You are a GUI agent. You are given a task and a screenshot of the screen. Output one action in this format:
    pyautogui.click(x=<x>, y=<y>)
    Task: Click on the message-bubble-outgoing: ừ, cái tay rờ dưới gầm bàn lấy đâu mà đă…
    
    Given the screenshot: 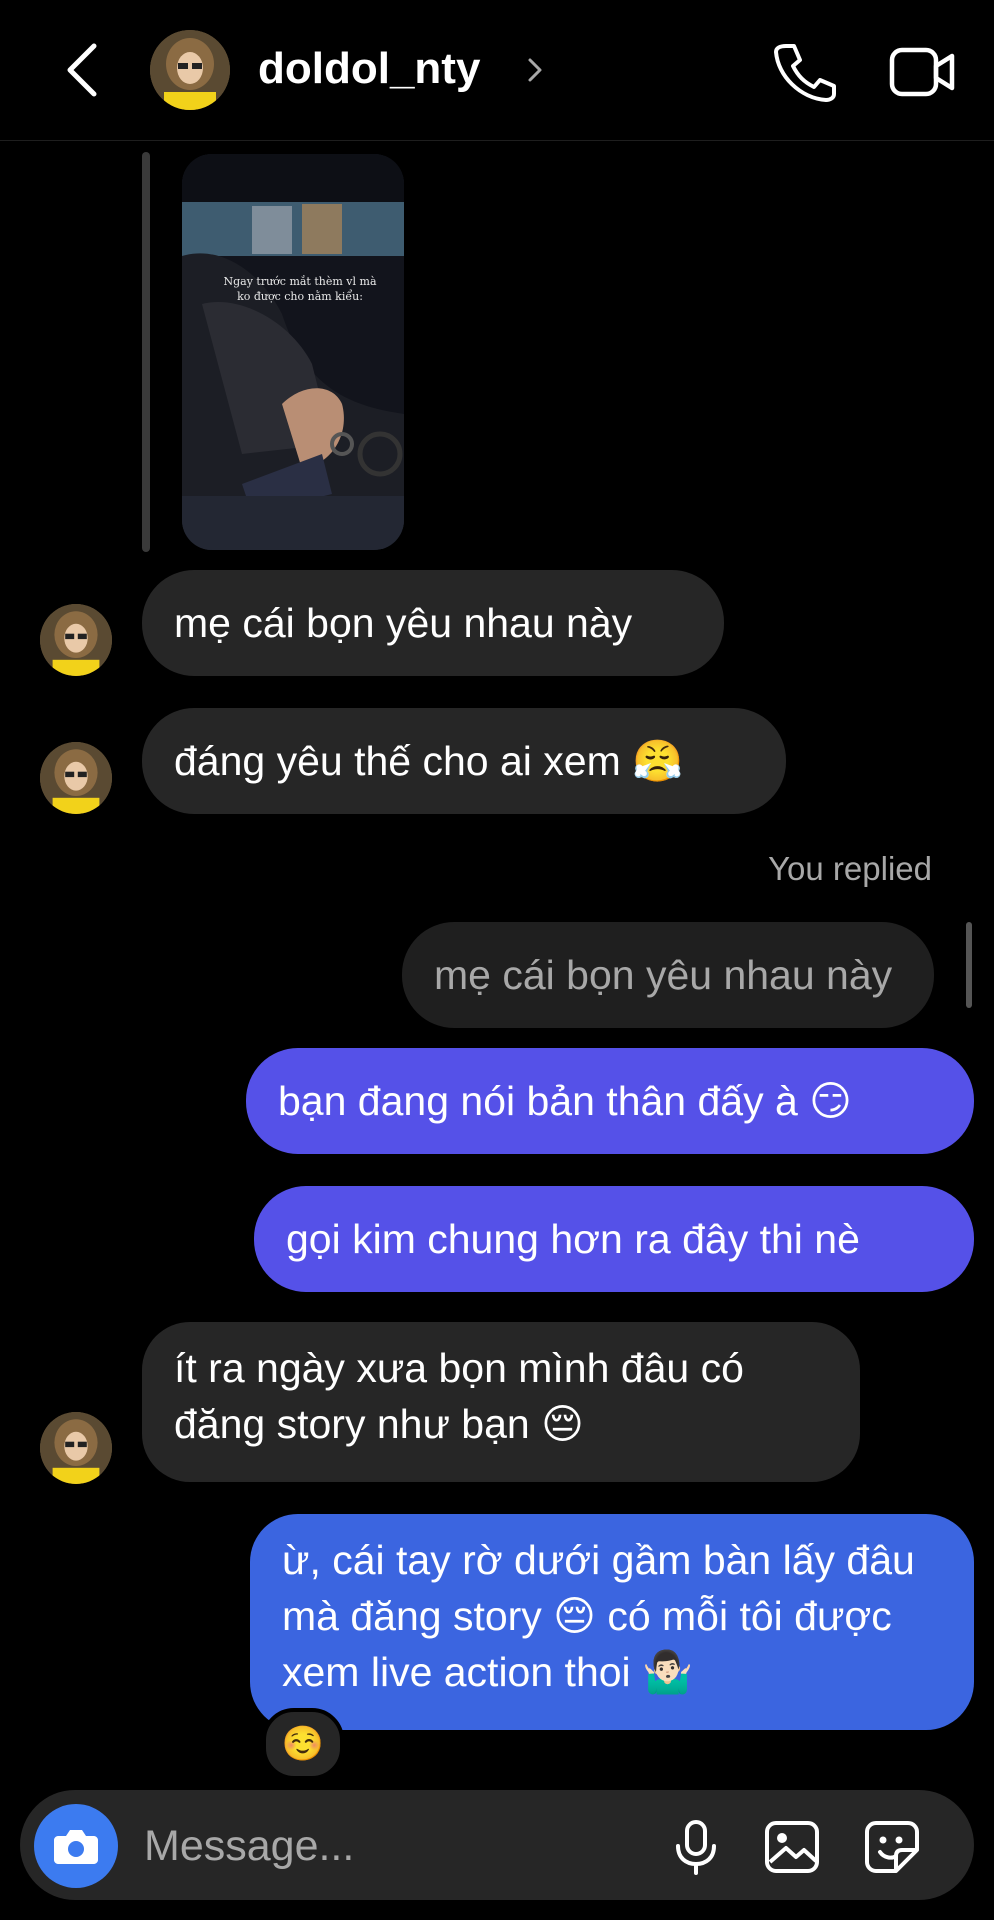 What is the action you would take?
    pyautogui.click(x=612, y=1622)
    